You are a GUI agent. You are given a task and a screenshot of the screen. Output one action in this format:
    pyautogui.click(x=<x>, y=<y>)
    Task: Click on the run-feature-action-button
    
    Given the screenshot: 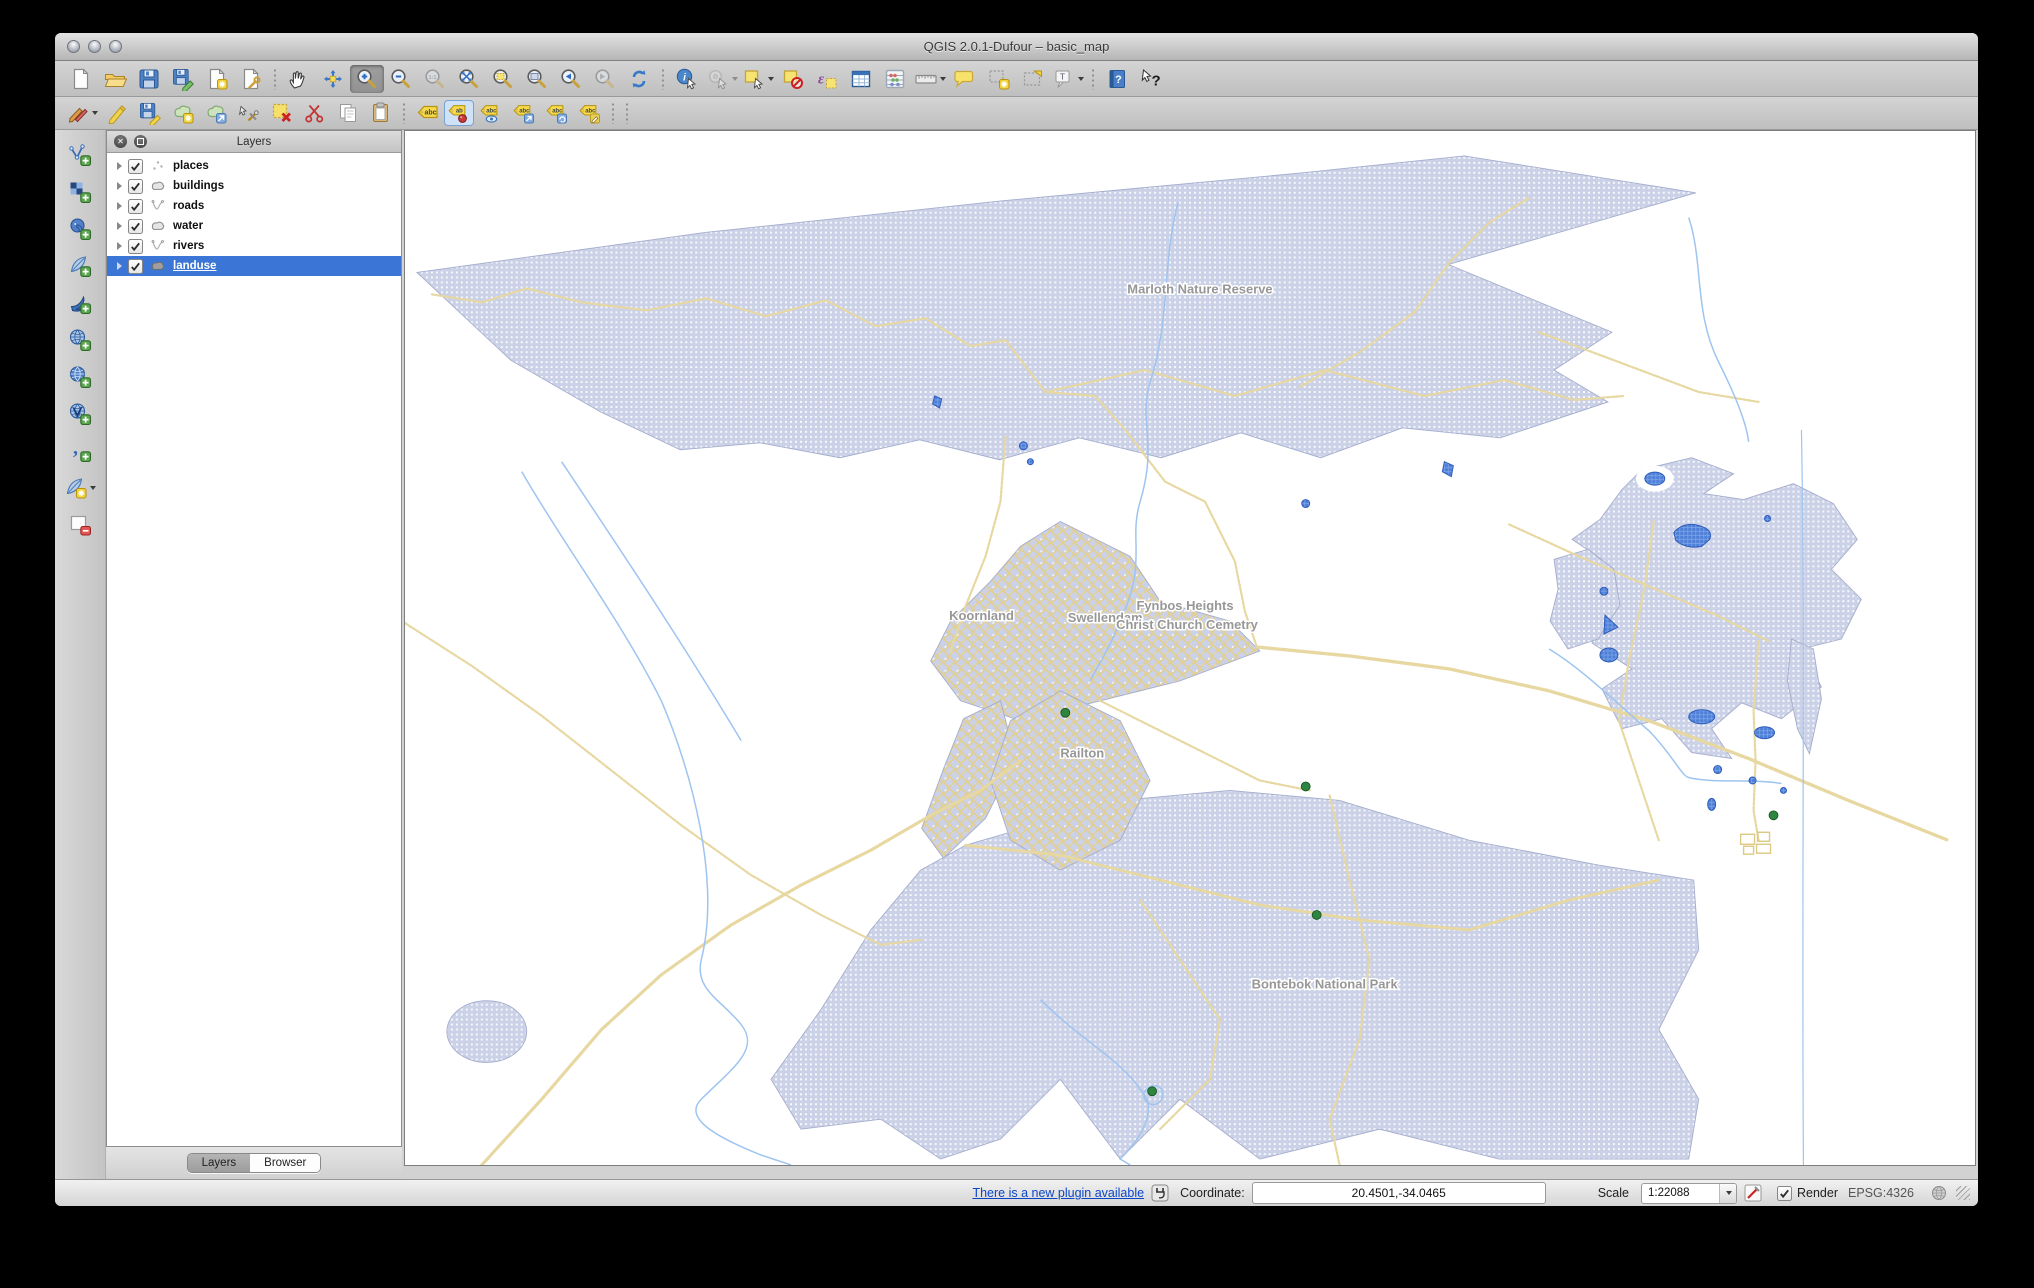 What is the action you would take?
    pyautogui.click(x=722, y=79)
    